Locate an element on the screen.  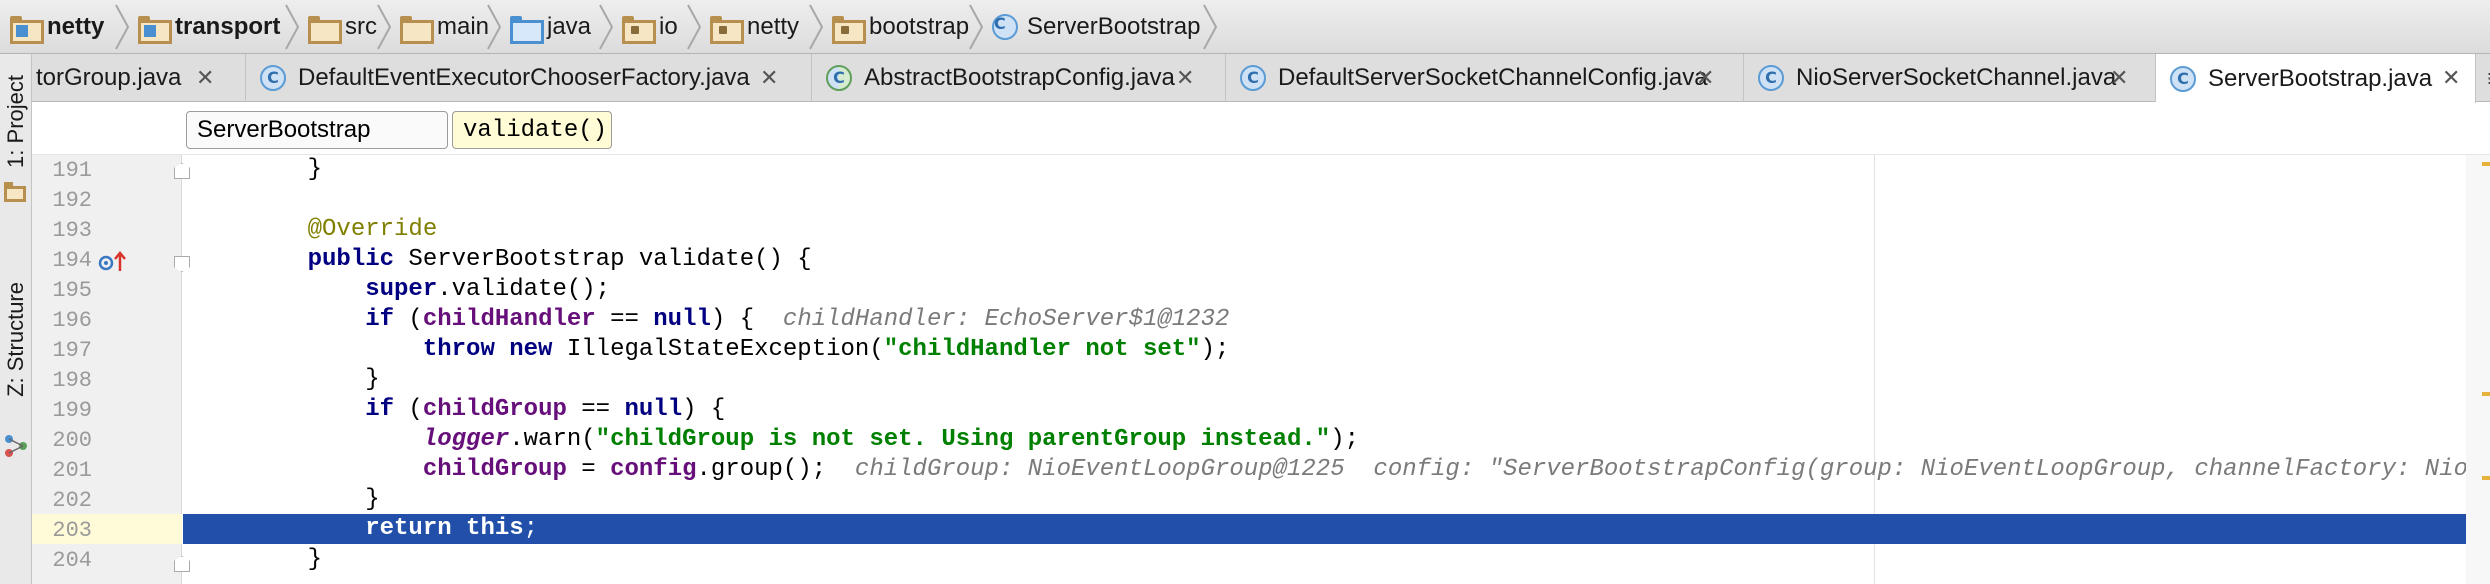
breadcrumb-netty-package: netty is located at coordinates (749, 27).